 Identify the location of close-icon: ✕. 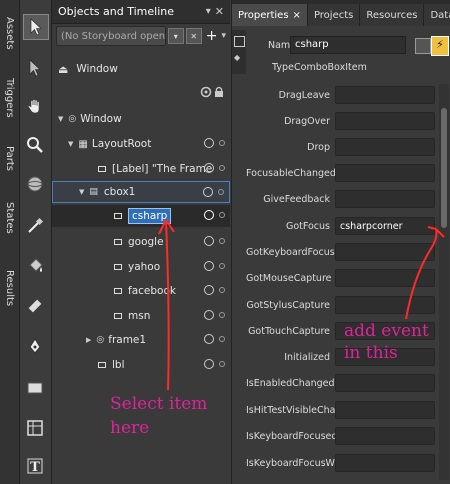
(219, 11).